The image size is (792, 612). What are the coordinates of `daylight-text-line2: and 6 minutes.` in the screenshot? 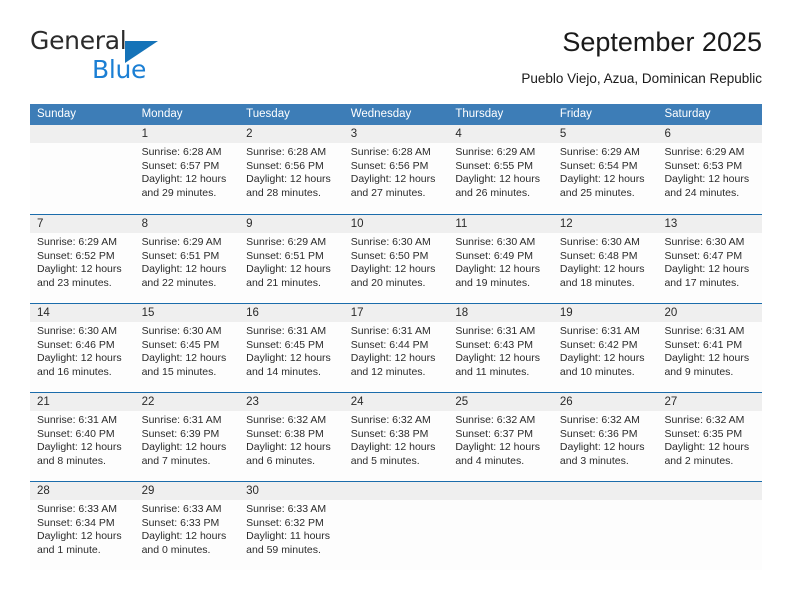 It's located at (281, 460).